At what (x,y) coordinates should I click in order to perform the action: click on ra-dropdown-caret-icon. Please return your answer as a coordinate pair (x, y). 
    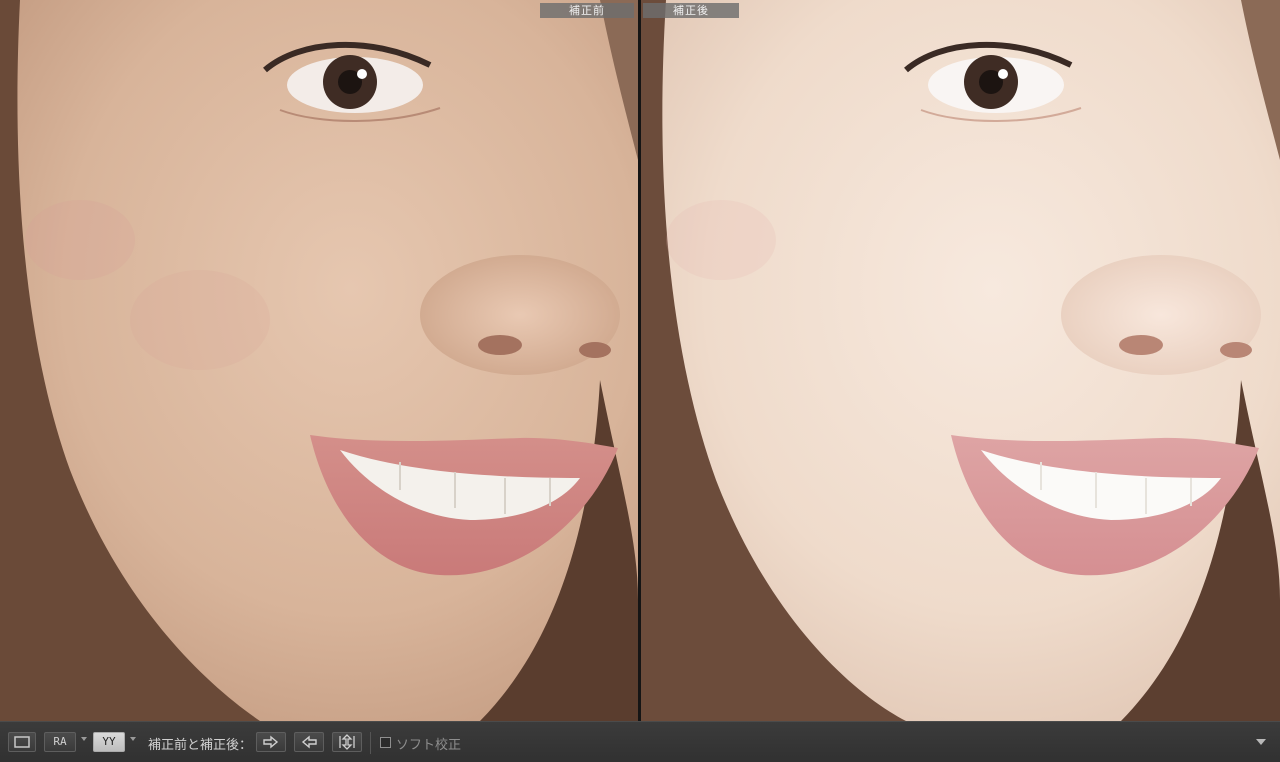
    Looking at the image, I should click on (84, 739).